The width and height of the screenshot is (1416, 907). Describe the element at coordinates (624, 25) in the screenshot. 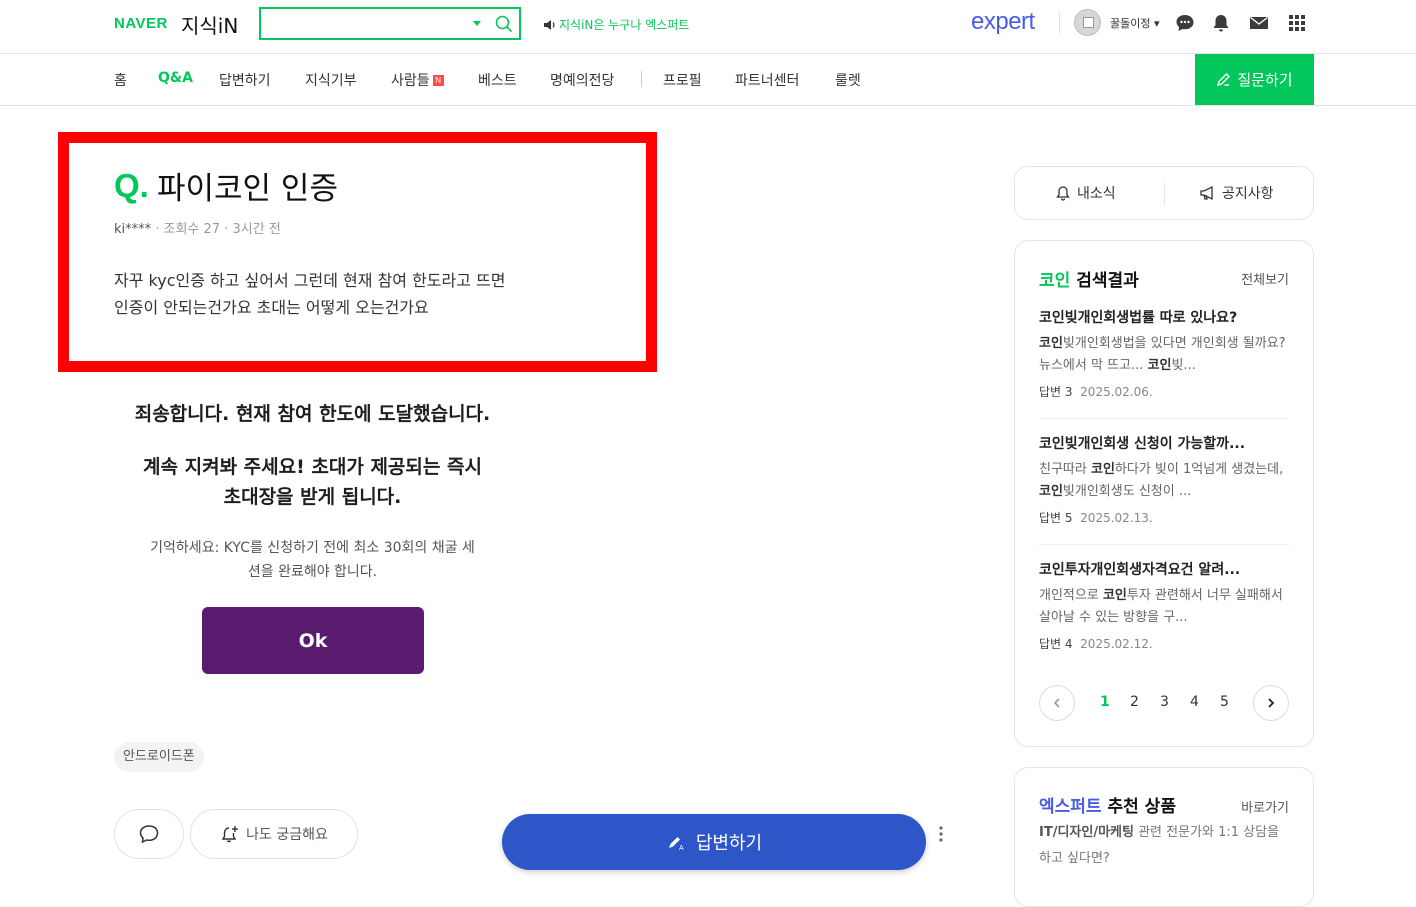

I see `notice-text: 지식iN은 누구나 엑스퍼트` at that location.